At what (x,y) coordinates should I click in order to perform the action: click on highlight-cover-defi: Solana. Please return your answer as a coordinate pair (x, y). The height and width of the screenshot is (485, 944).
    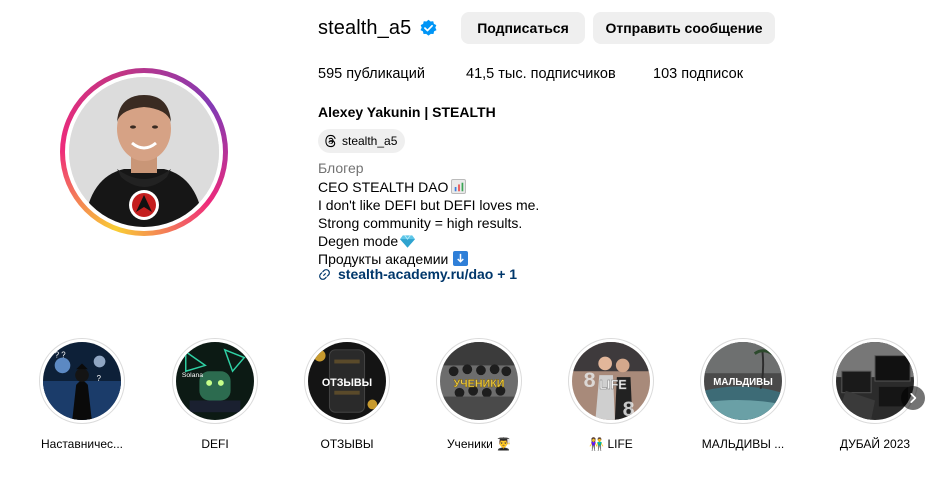
    Looking at the image, I should click on (215, 381).